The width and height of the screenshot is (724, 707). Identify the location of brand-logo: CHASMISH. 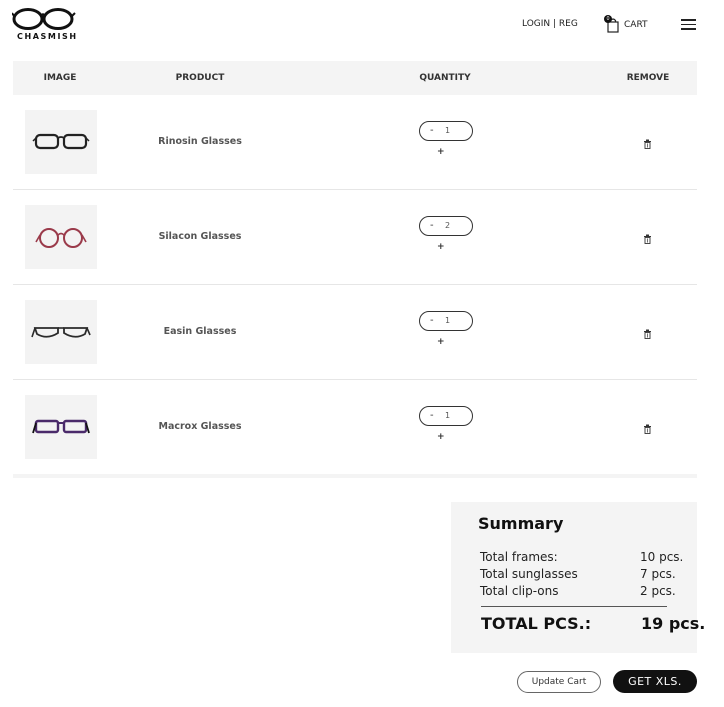
(44, 25).